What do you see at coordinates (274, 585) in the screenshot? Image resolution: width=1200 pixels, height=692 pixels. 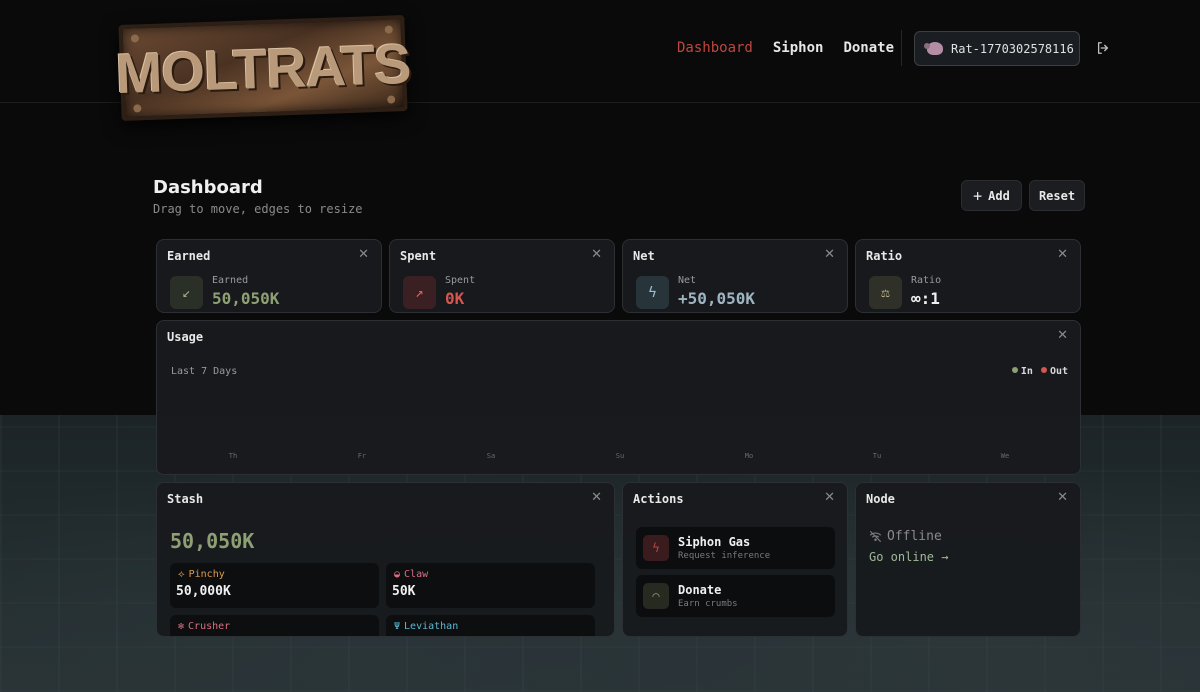 I see `tier-pinchy: ⟡ Pinchy 50,000K` at bounding box center [274, 585].